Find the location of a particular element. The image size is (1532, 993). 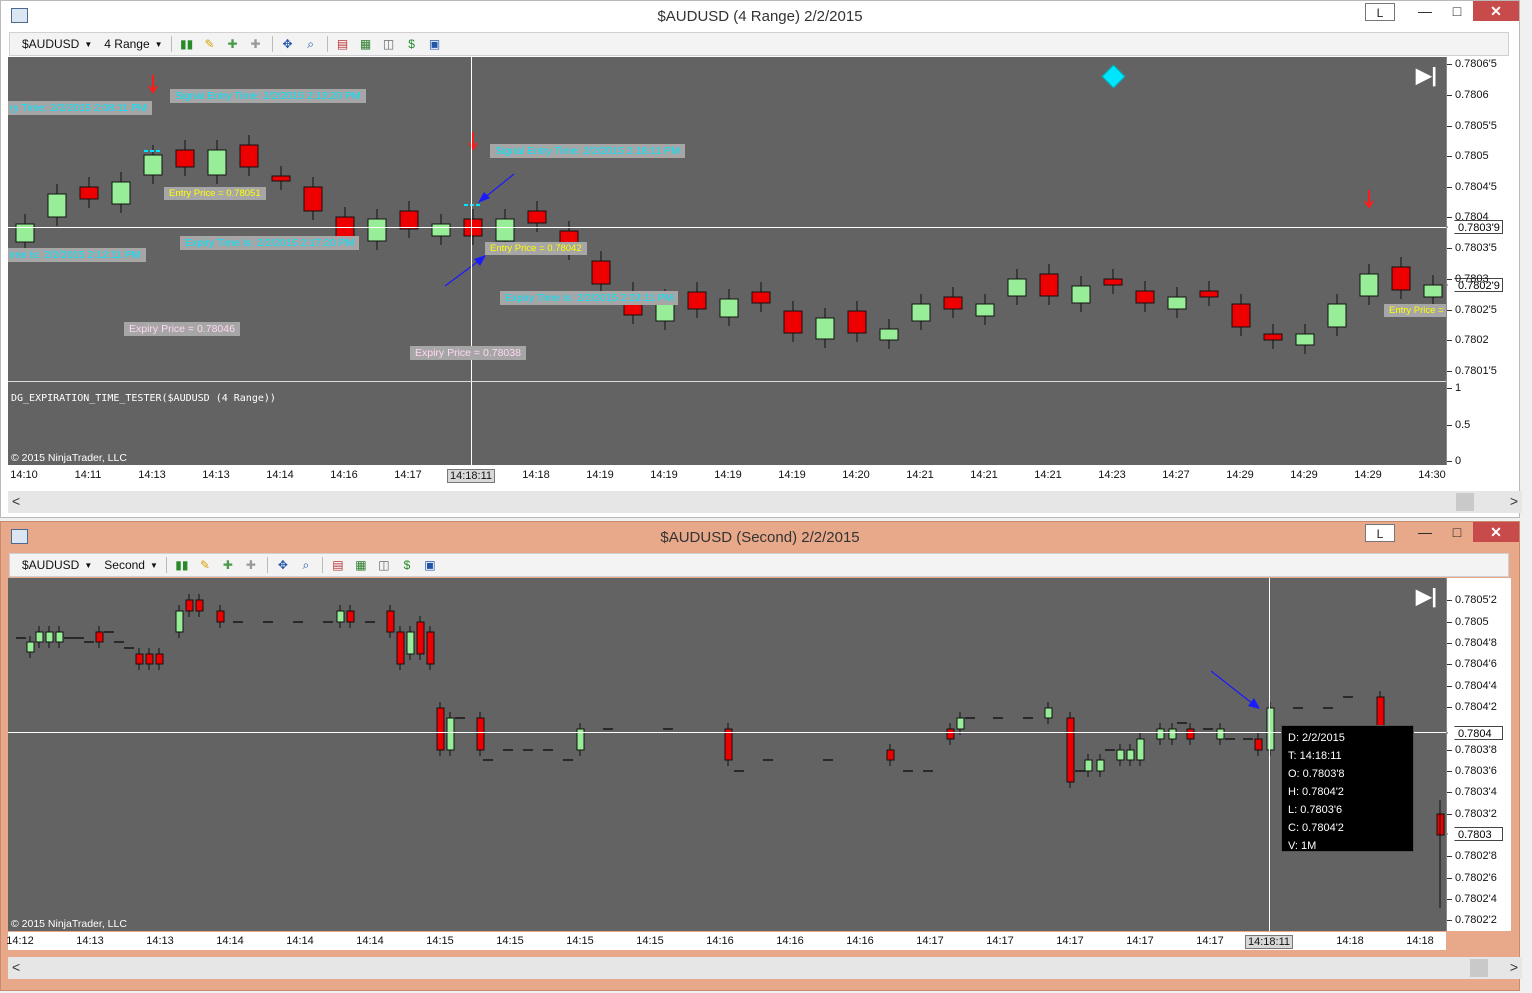

tooltip-high: H: 0.7804'2 is located at coordinates (1316, 792).